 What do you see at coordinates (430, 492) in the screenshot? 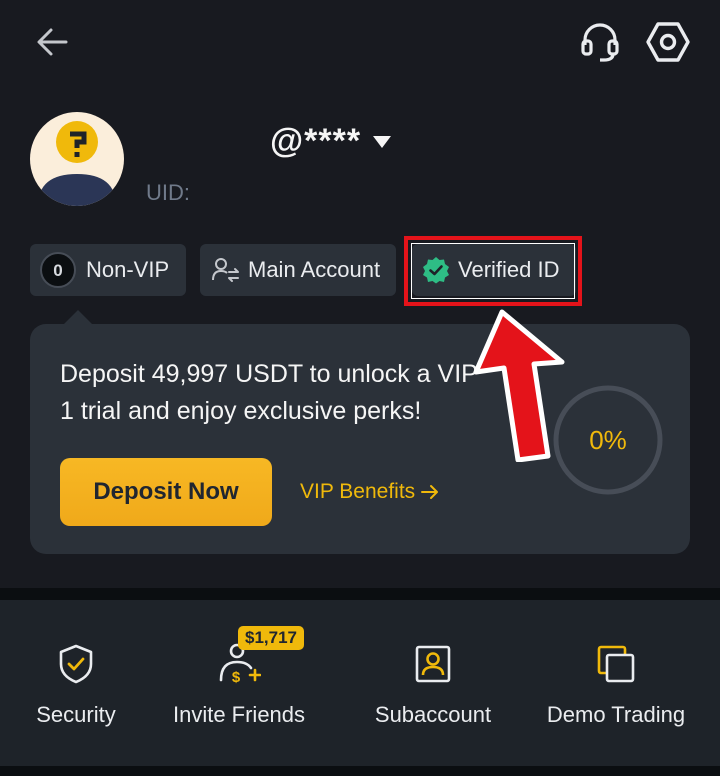
I see `arrow-right-icon` at bounding box center [430, 492].